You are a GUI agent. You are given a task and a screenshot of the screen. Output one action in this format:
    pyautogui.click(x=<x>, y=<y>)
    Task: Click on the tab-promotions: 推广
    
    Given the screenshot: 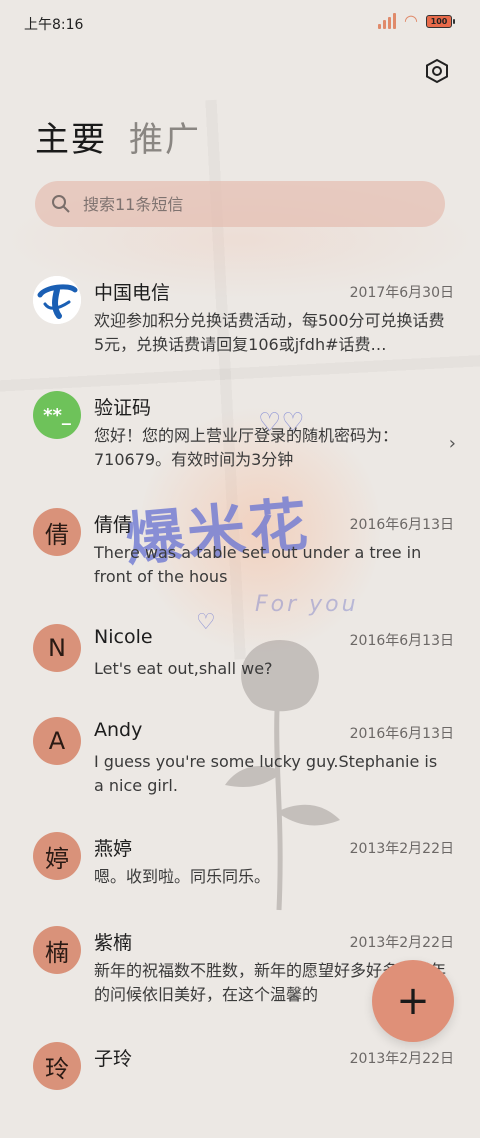 What is the action you would take?
    pyautogui.click(x=165, y=136)
    